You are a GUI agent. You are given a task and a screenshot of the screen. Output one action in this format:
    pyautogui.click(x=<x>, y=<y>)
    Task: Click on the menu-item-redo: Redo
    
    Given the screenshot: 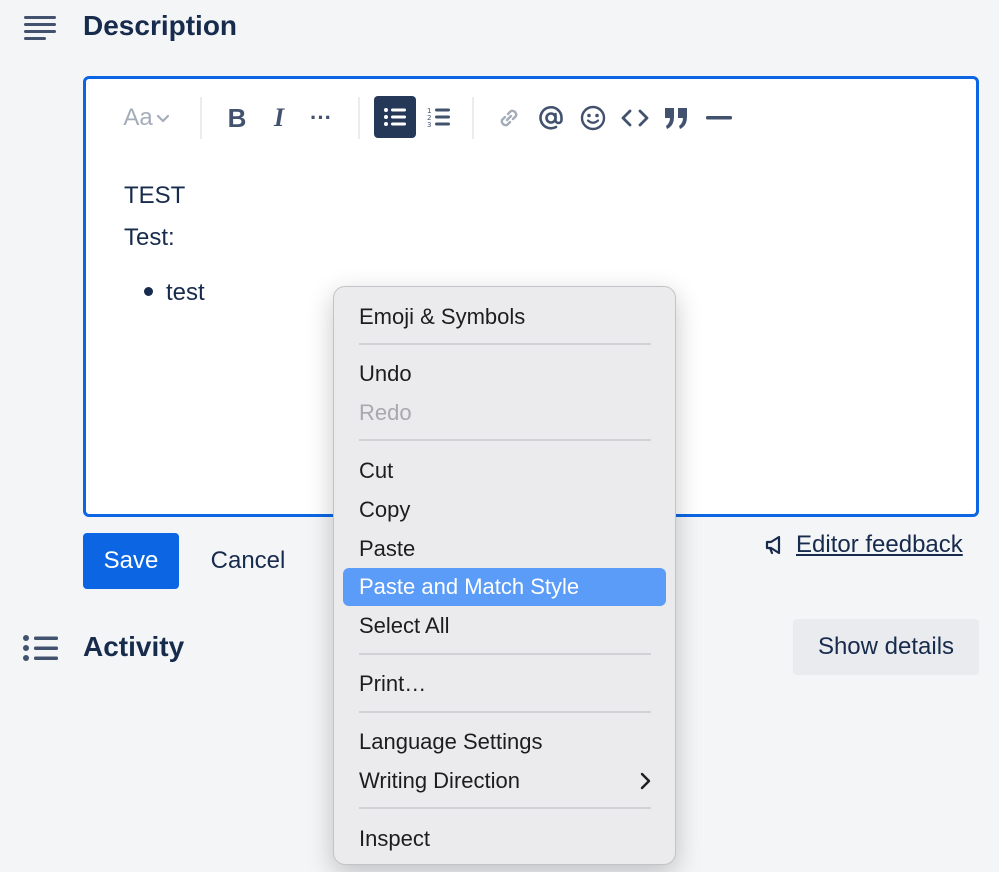 What is the action you would take?
    pyautogui.click(x=385, y=412)
    